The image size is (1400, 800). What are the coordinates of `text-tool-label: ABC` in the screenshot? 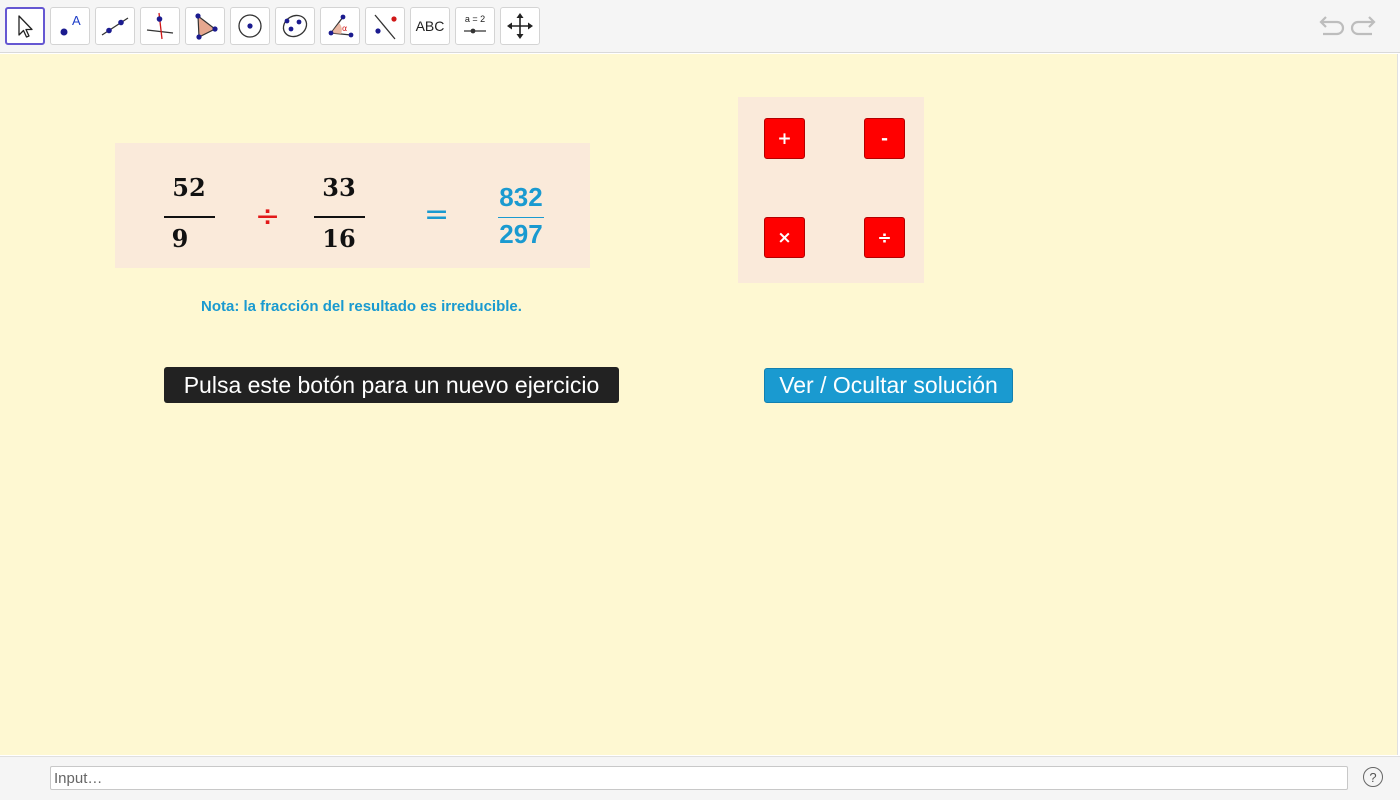 It's located at (430, 26).